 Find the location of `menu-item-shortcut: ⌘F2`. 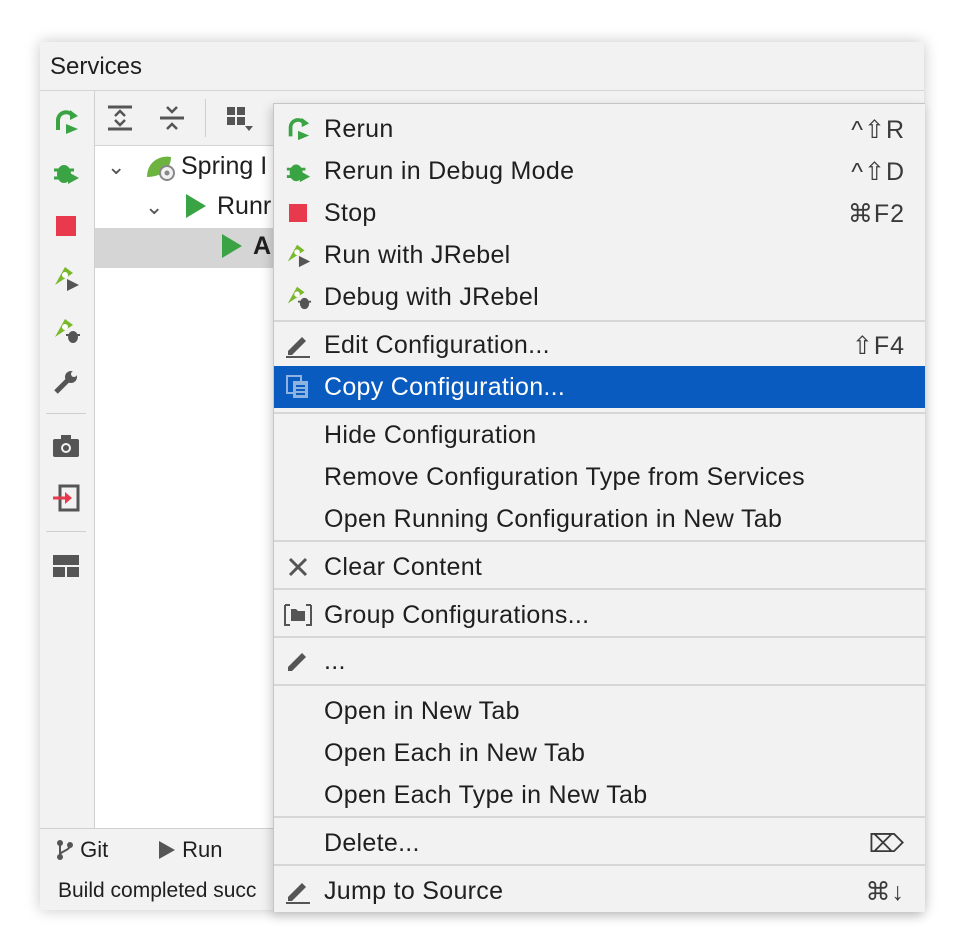

menu-item-shortcut: ⌘F2 is located at coordinates (876, 214).